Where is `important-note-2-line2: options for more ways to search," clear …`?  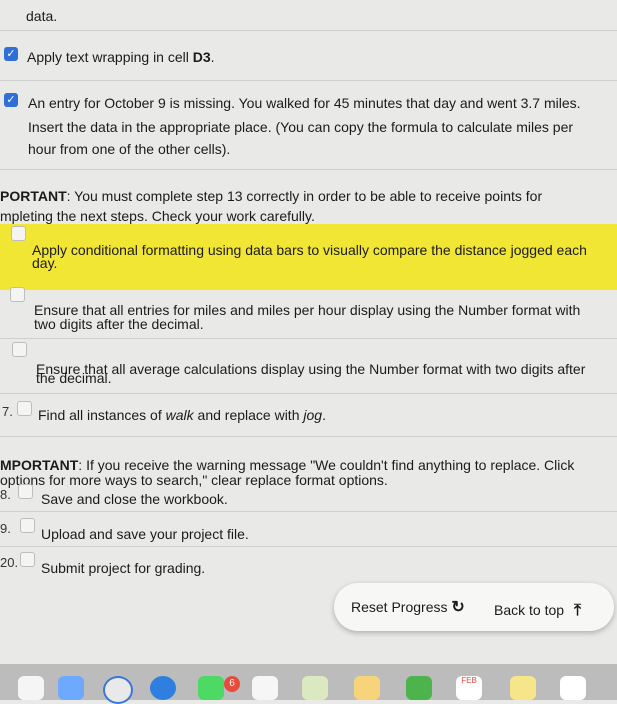 important-note-2-line2: options for more ways to search," clear … is located at coordinates (194, 480).